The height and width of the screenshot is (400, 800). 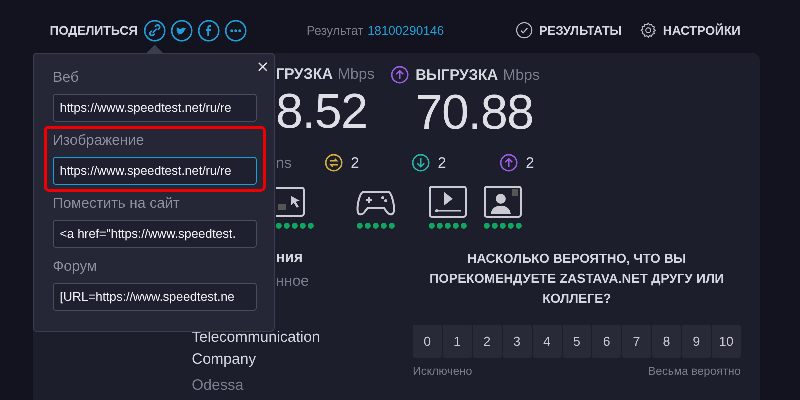 I want to click on check-circle-icon, so click(x=525, y=30).